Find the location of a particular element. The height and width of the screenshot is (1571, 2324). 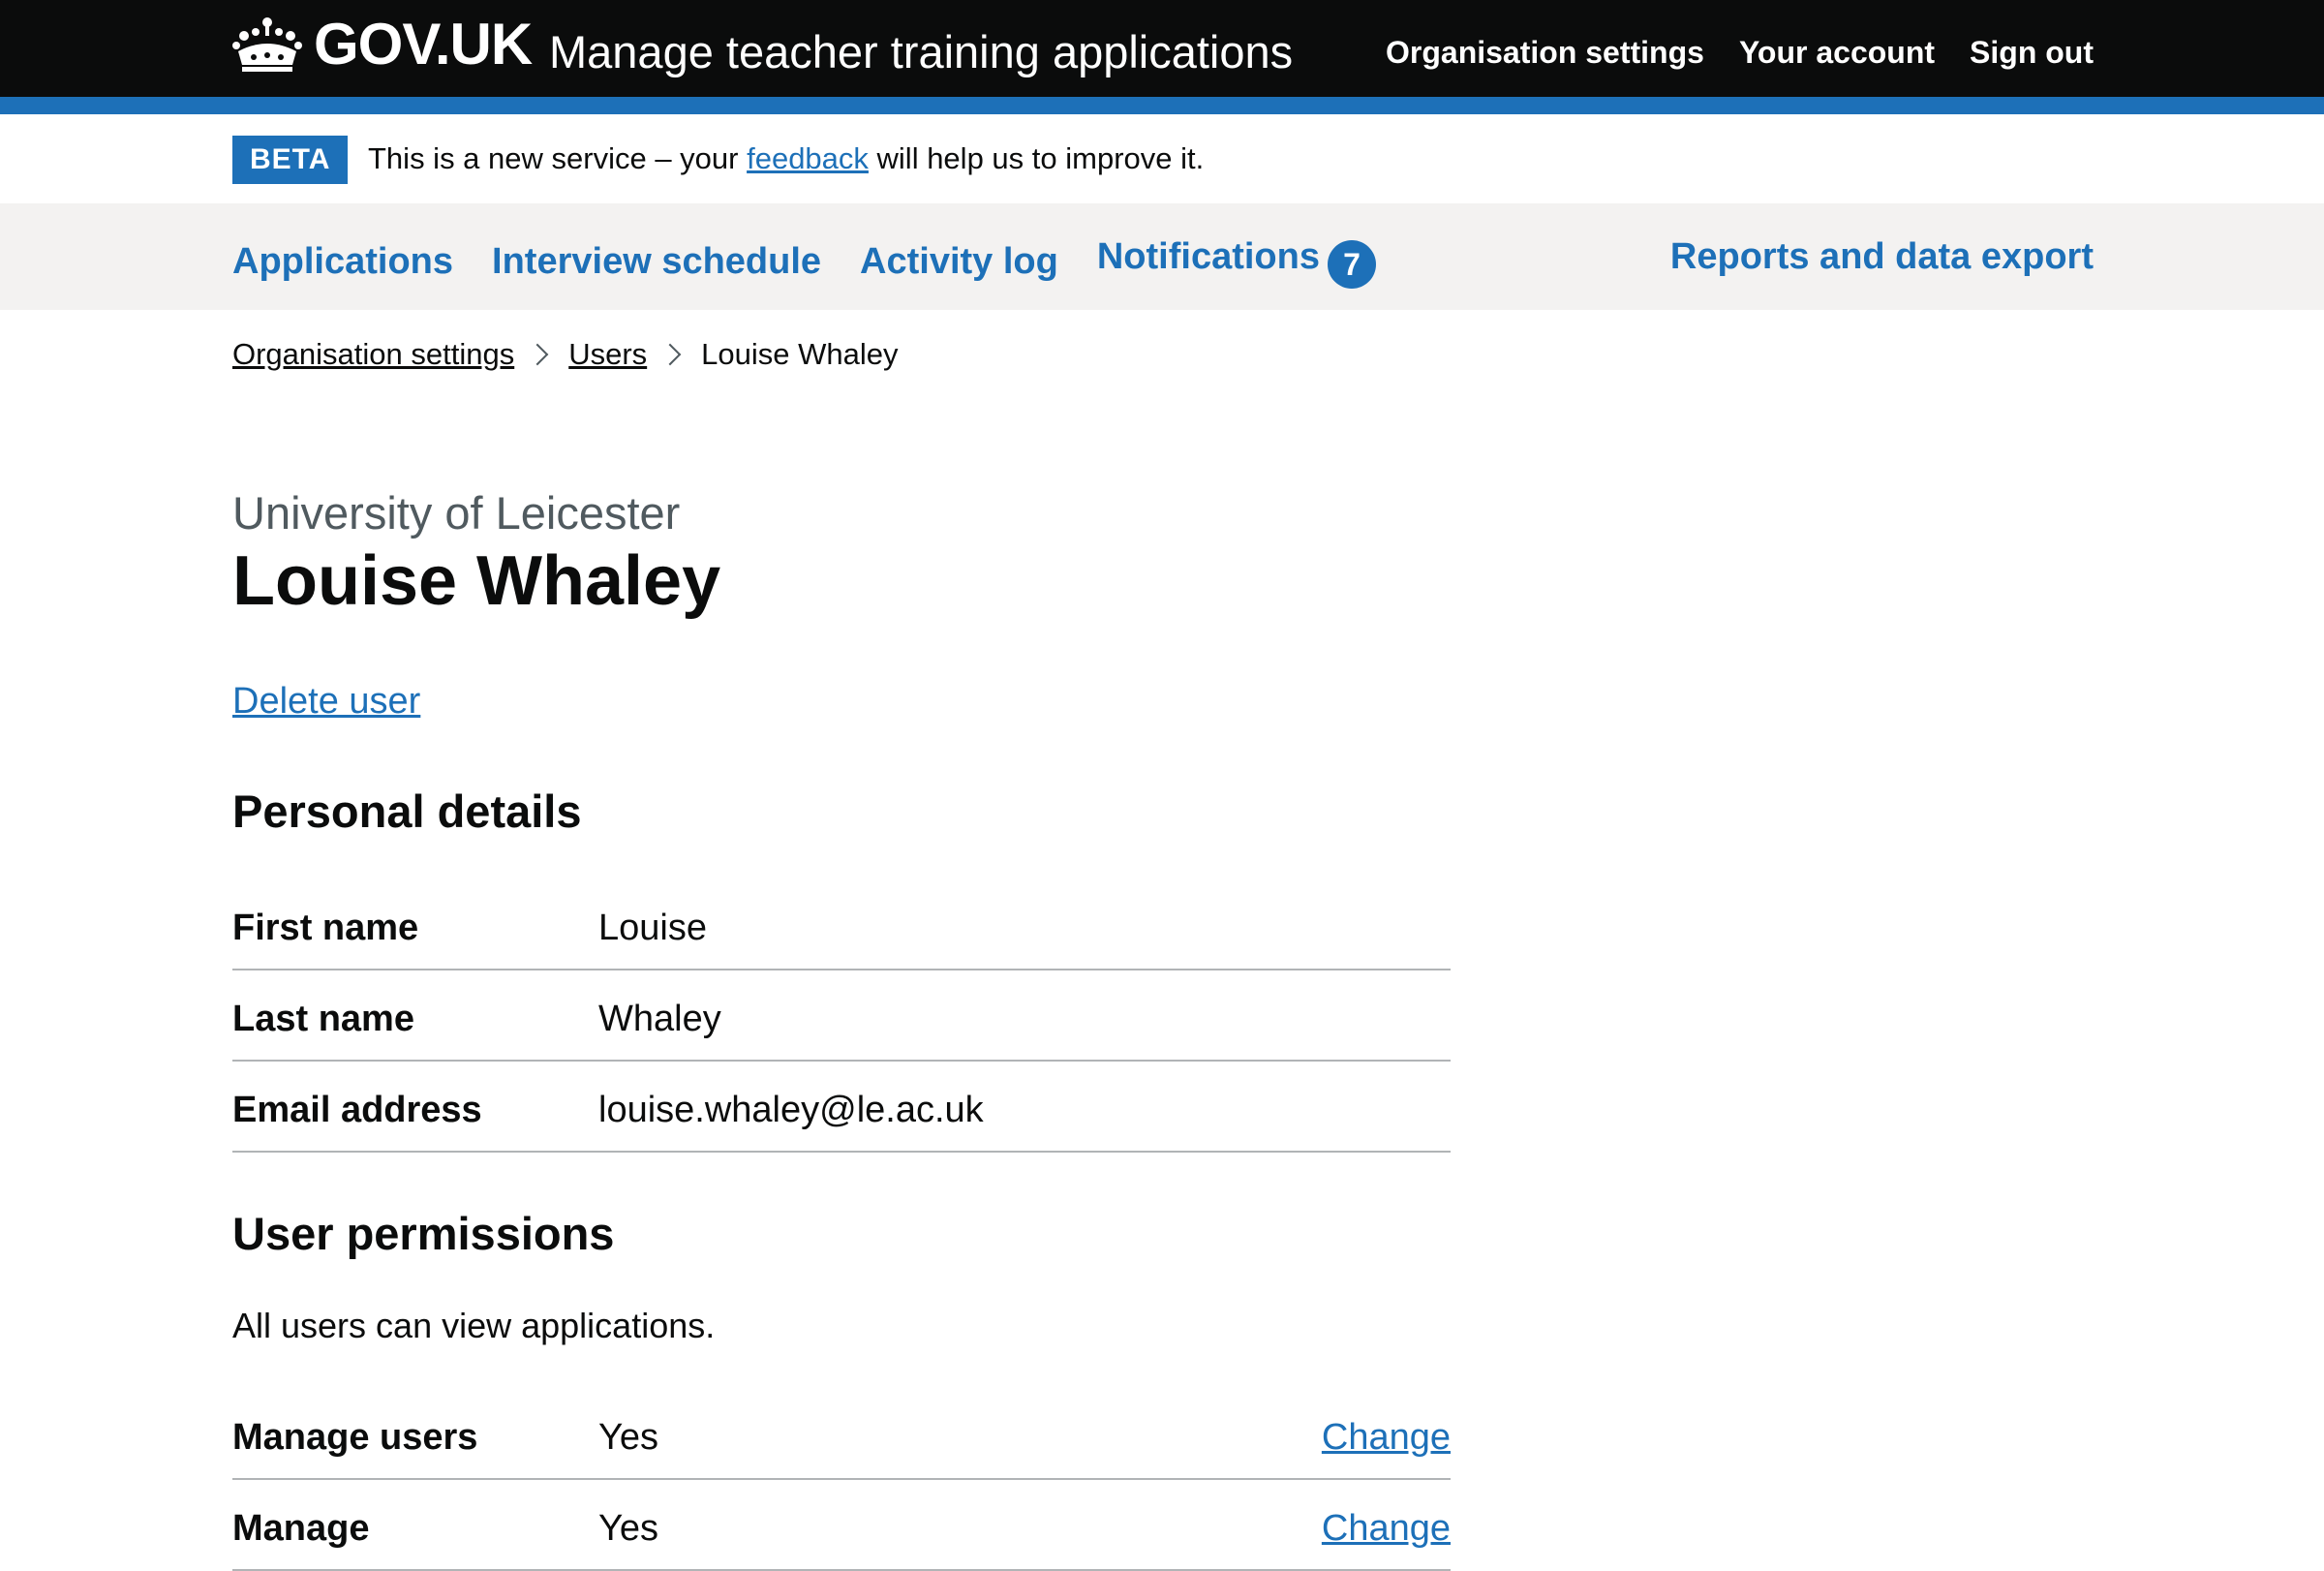

govuk-logotype: GOV.UK is located at coordinates (424, 44).